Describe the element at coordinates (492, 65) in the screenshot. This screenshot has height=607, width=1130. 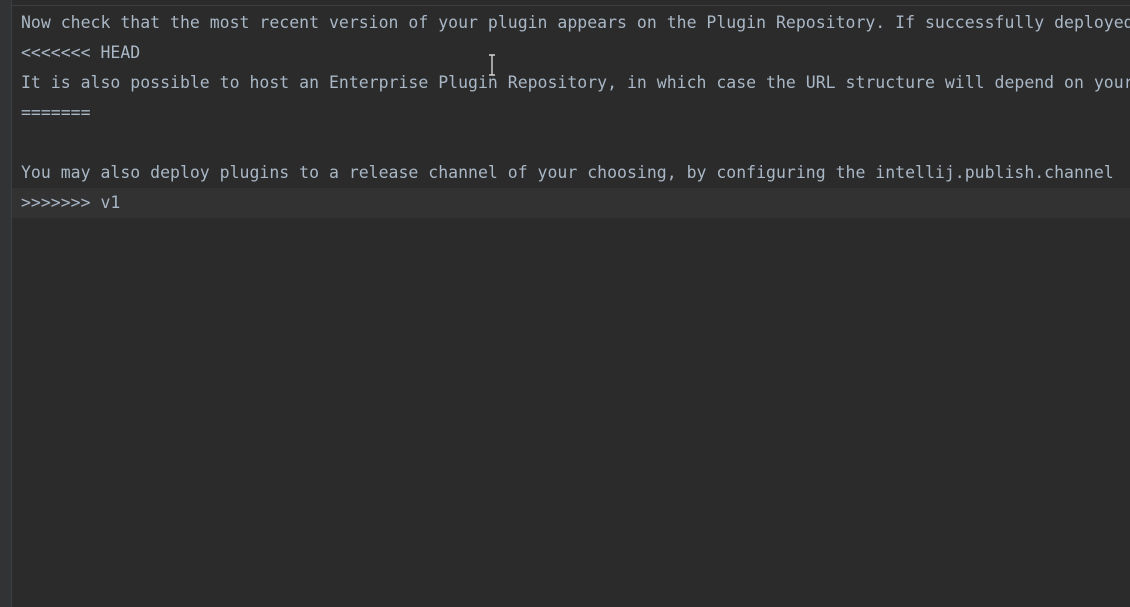
I see `text-cursor-icon` at that location.